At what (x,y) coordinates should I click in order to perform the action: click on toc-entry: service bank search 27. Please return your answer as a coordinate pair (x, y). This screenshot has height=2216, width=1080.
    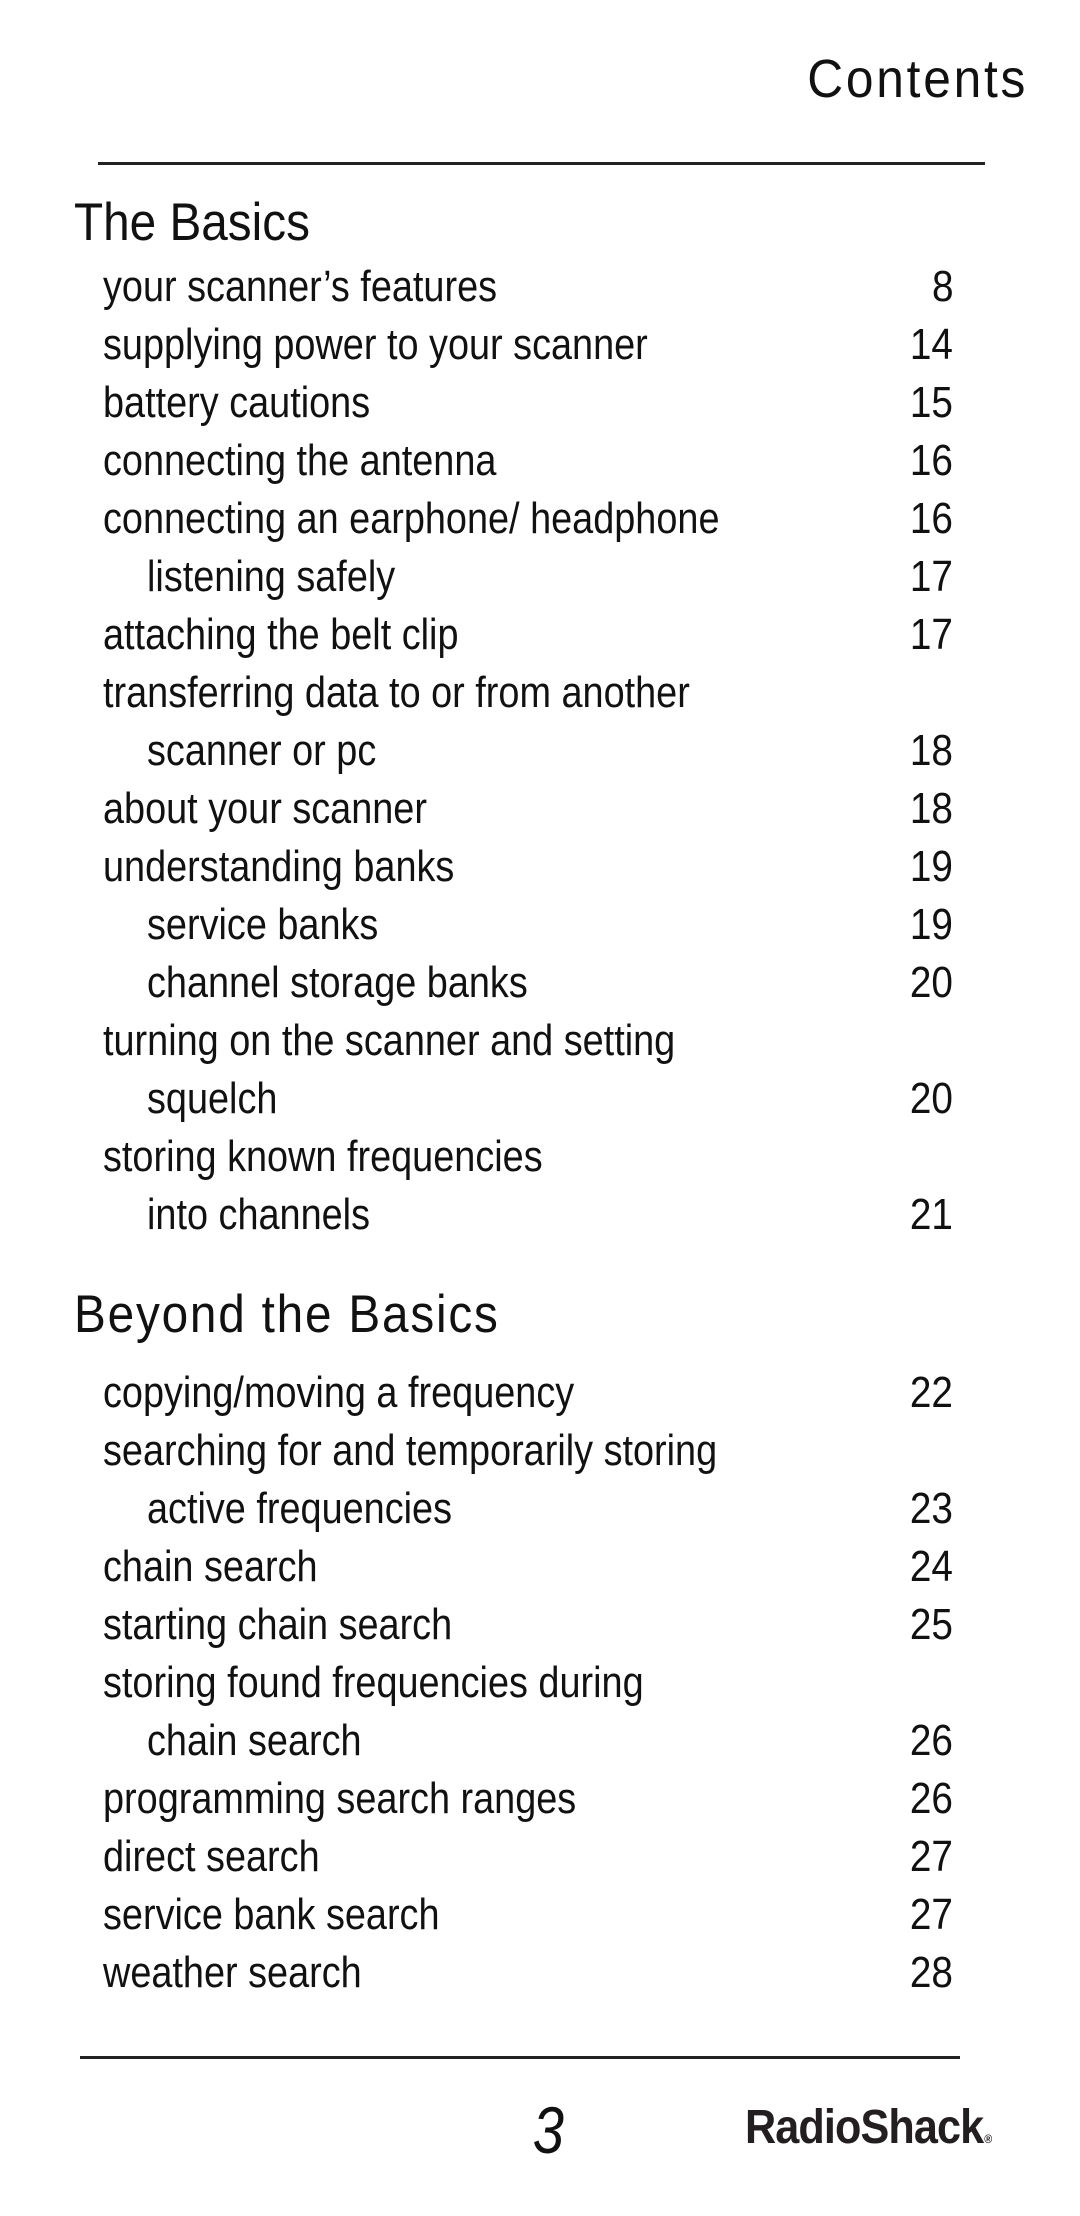
    Looking at the image, I should click on (540, 1915).